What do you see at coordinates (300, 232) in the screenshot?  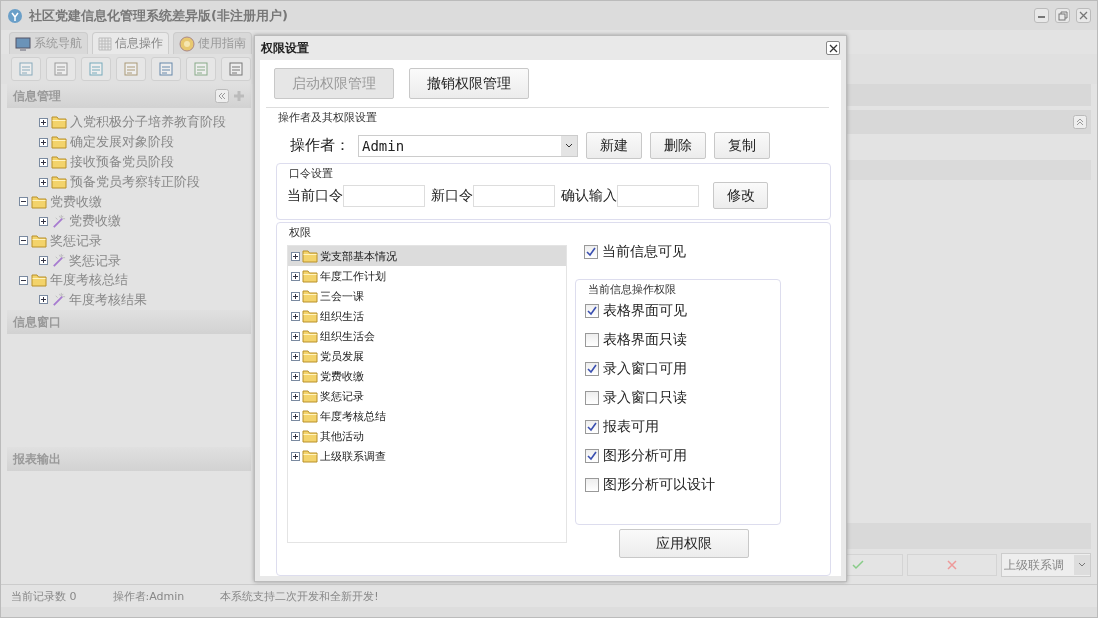 I see `section-title: 权限` at bounding box center [300, 232].